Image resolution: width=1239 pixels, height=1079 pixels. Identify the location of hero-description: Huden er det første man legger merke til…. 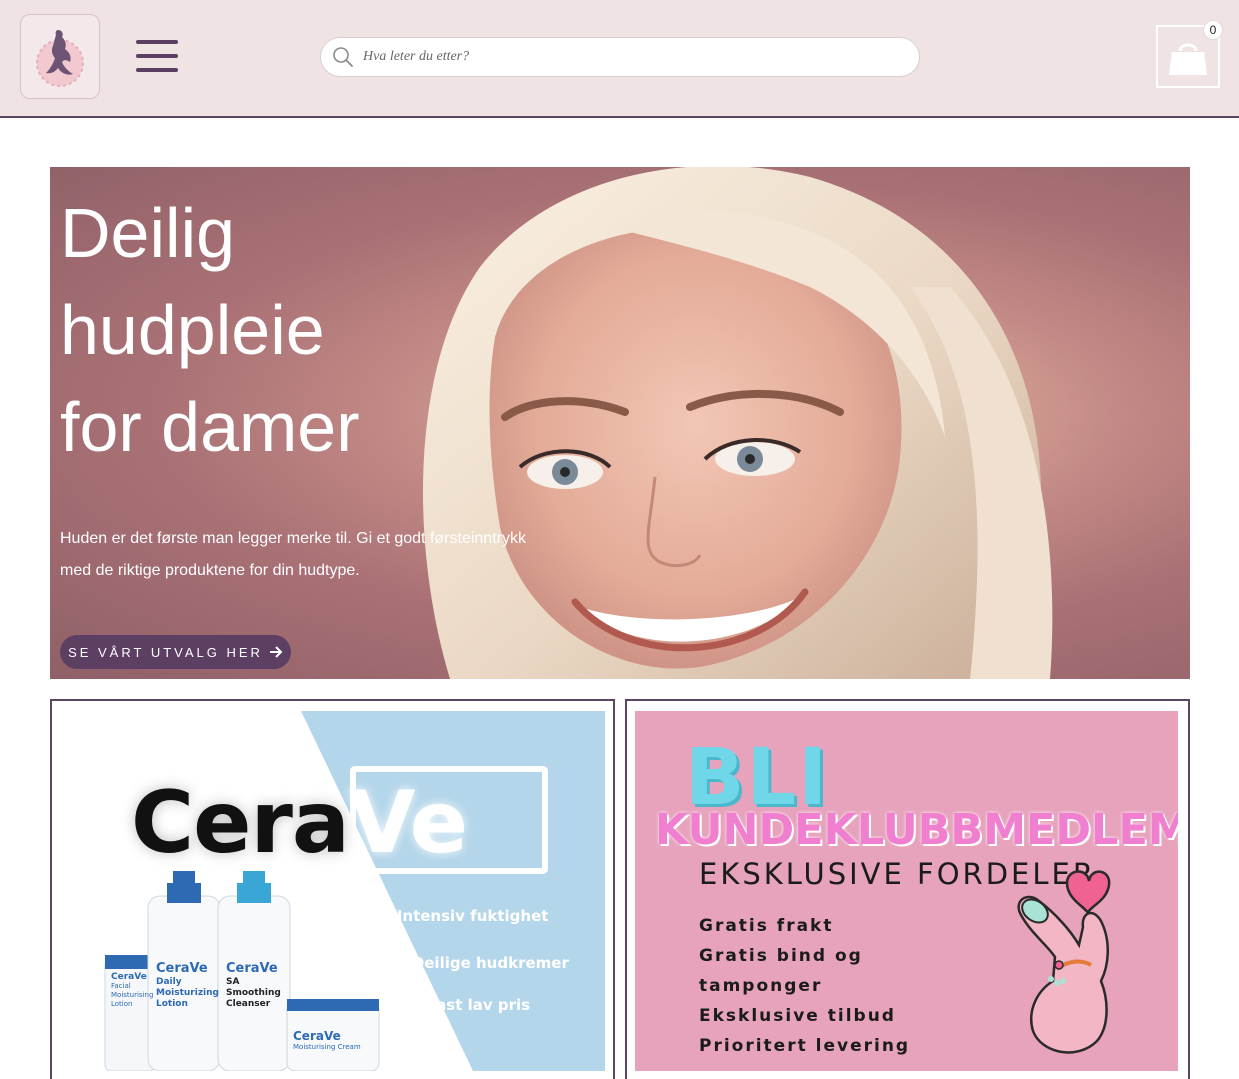
(310, 555).